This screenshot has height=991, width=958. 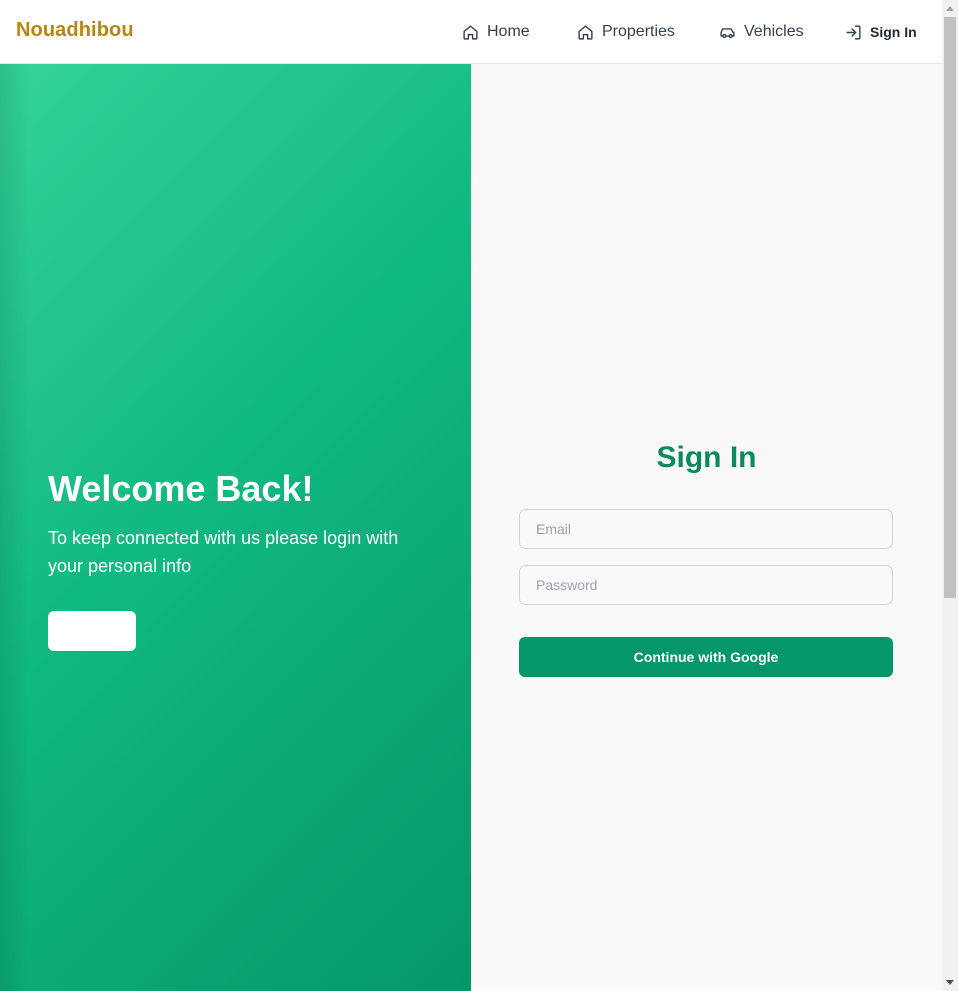 What do you see at coordinates (893, 32) in the screenshot?
I see `nav-item-label: Sign In` at bounding box center [893, 32].